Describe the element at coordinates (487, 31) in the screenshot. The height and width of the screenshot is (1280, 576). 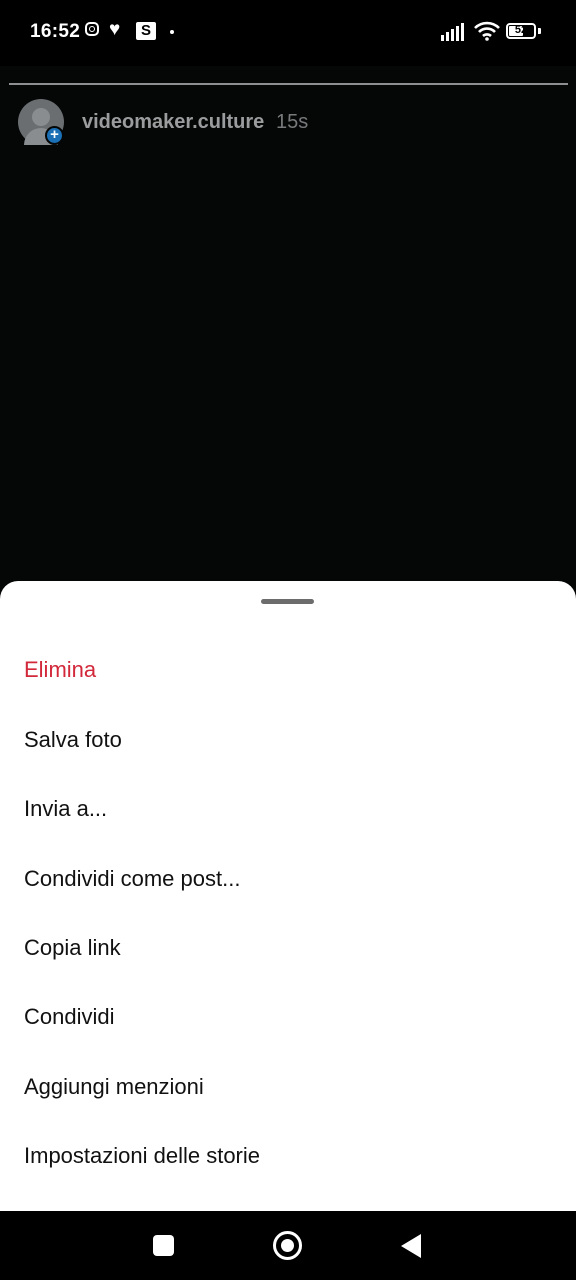
I see `wifi-icon` at that location.